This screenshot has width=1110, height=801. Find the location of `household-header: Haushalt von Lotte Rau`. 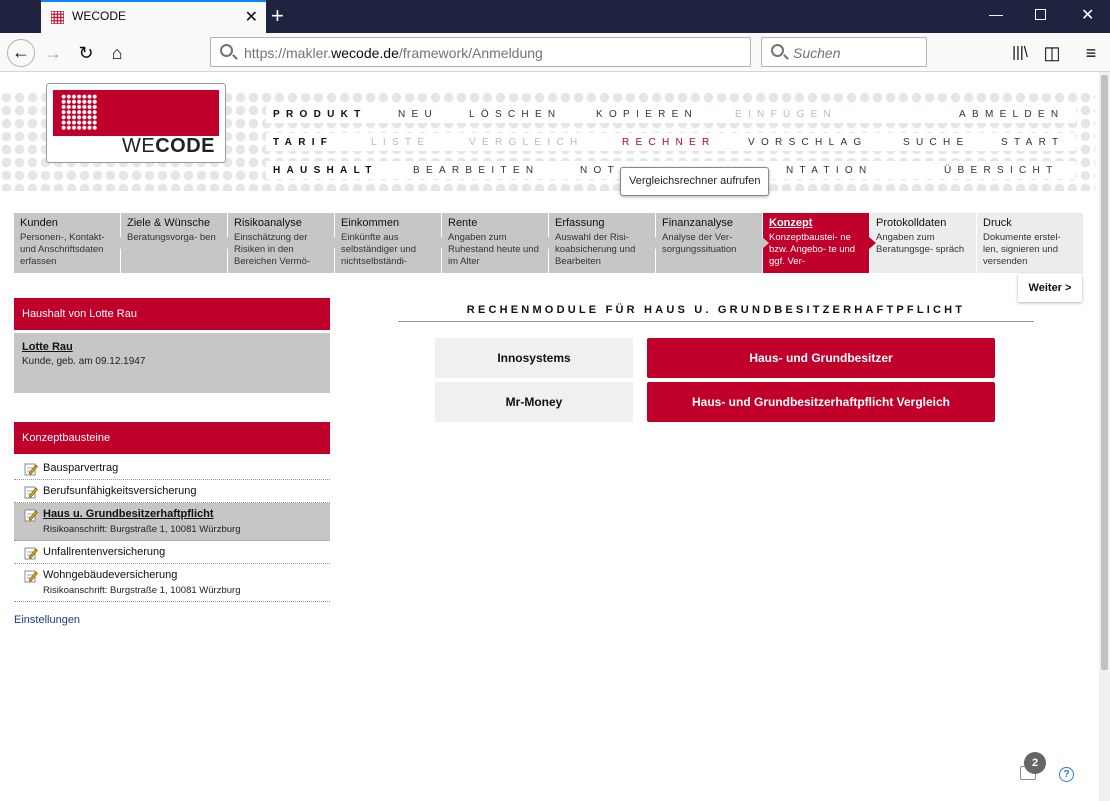

household-header: Haushalt von Lotte Rau is located at coordinates (172, 314).